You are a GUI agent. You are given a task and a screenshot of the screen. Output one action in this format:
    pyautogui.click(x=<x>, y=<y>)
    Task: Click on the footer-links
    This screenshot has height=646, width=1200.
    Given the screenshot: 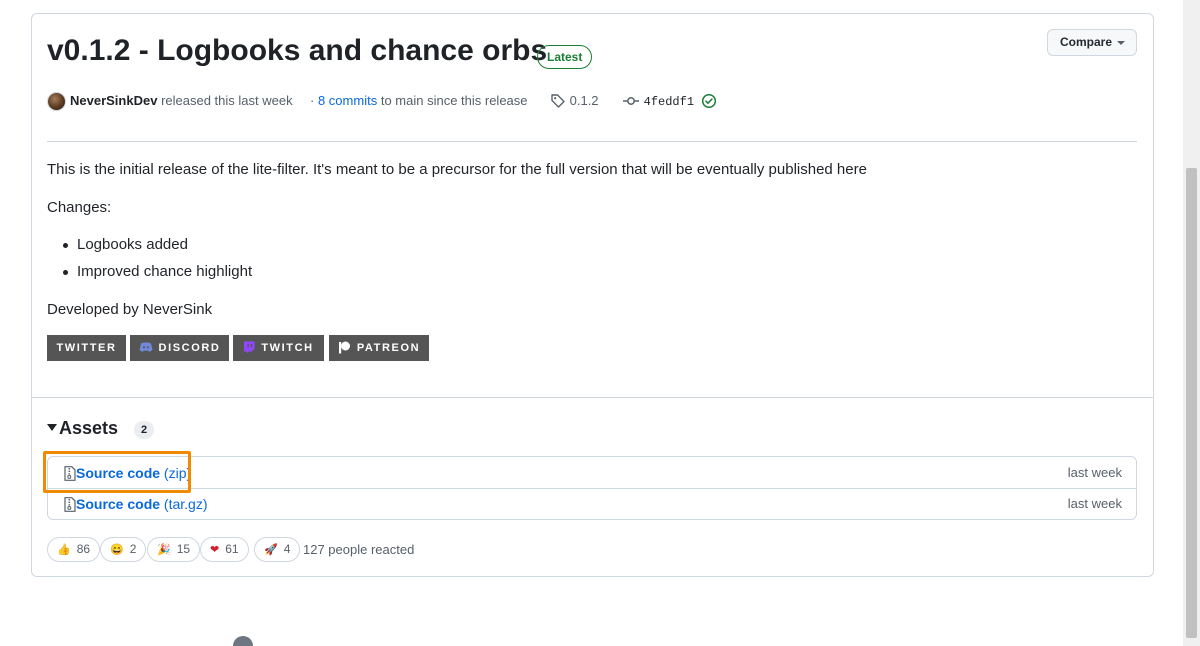 What is the action you would take?
    pyautogui.click(x=613, y=642)
    